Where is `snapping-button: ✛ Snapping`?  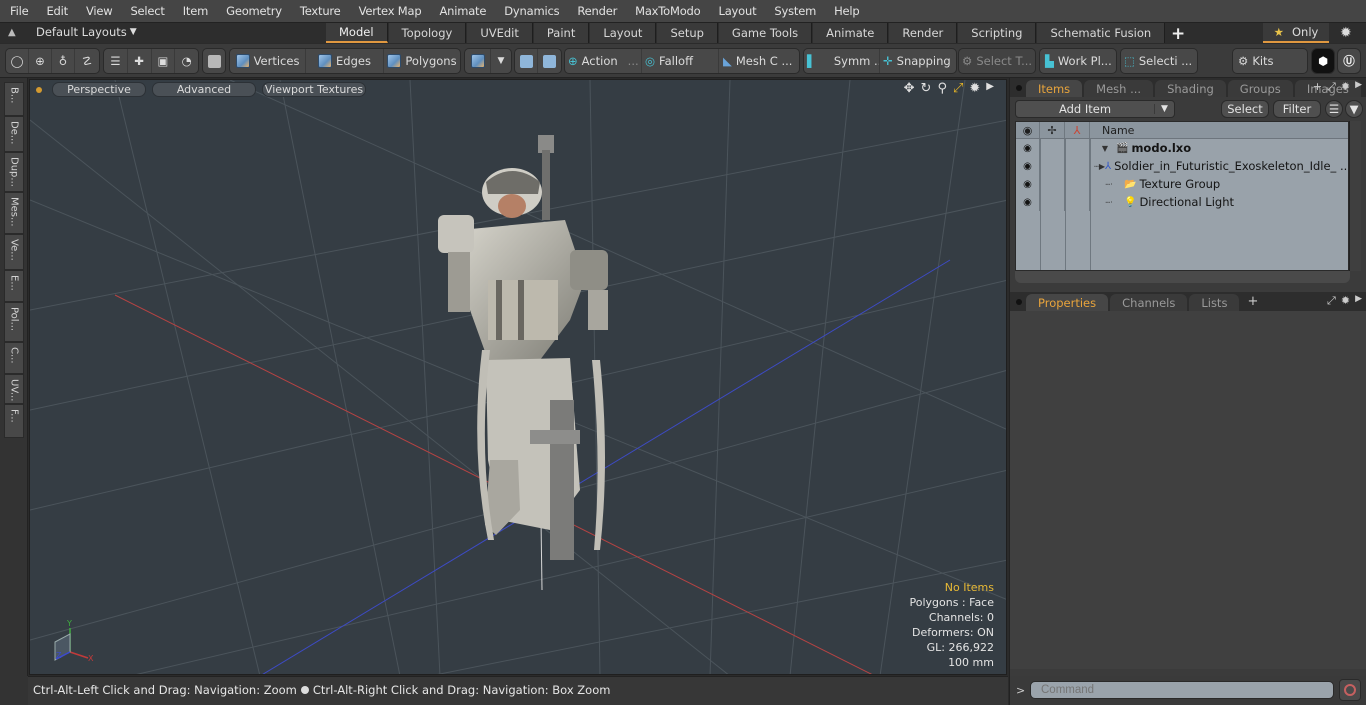 snapping-button: ✛ Snapping is located at coordinates (918, 61).